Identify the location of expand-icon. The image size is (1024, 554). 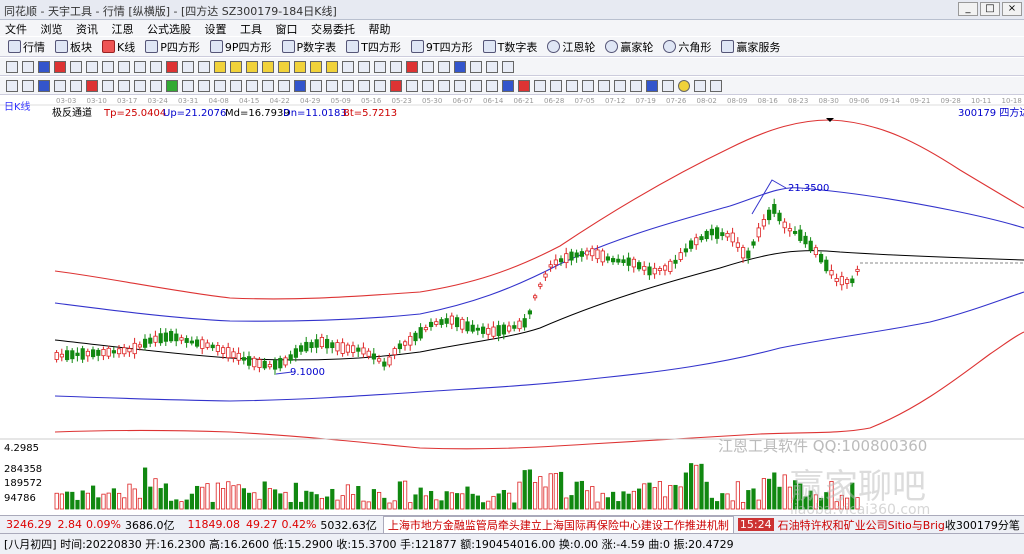
(700, 85).